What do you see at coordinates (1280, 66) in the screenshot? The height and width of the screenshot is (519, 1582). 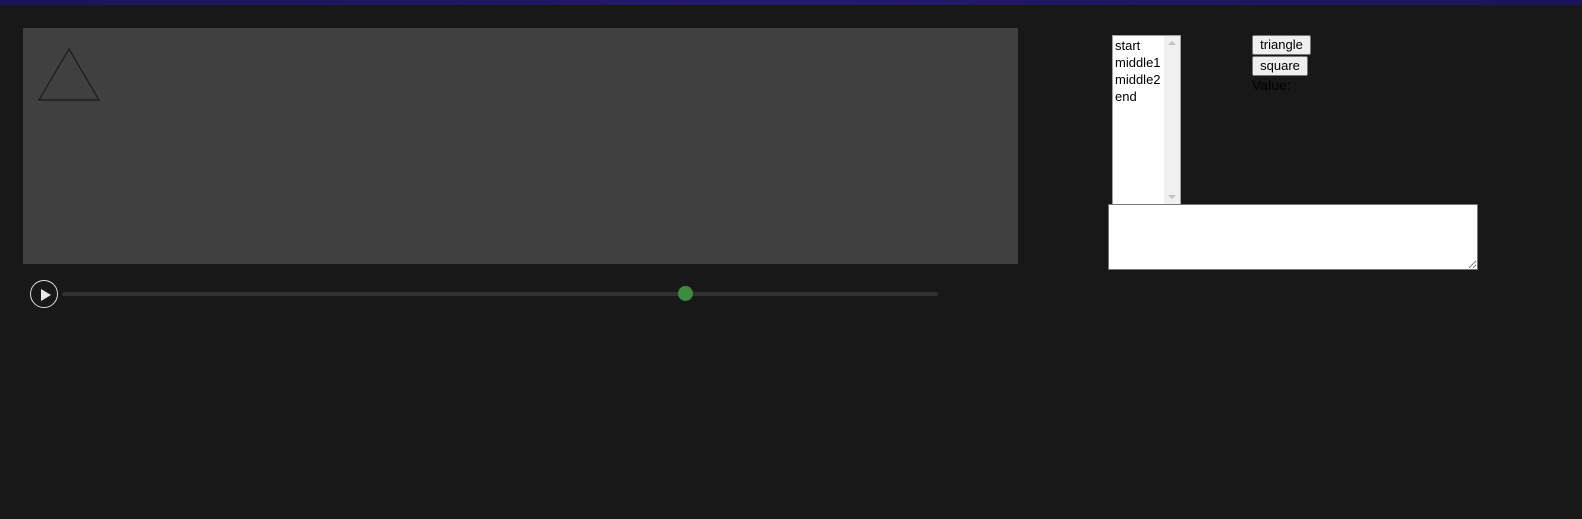 I see `square-button: square` at bounding box center [1280, 66].